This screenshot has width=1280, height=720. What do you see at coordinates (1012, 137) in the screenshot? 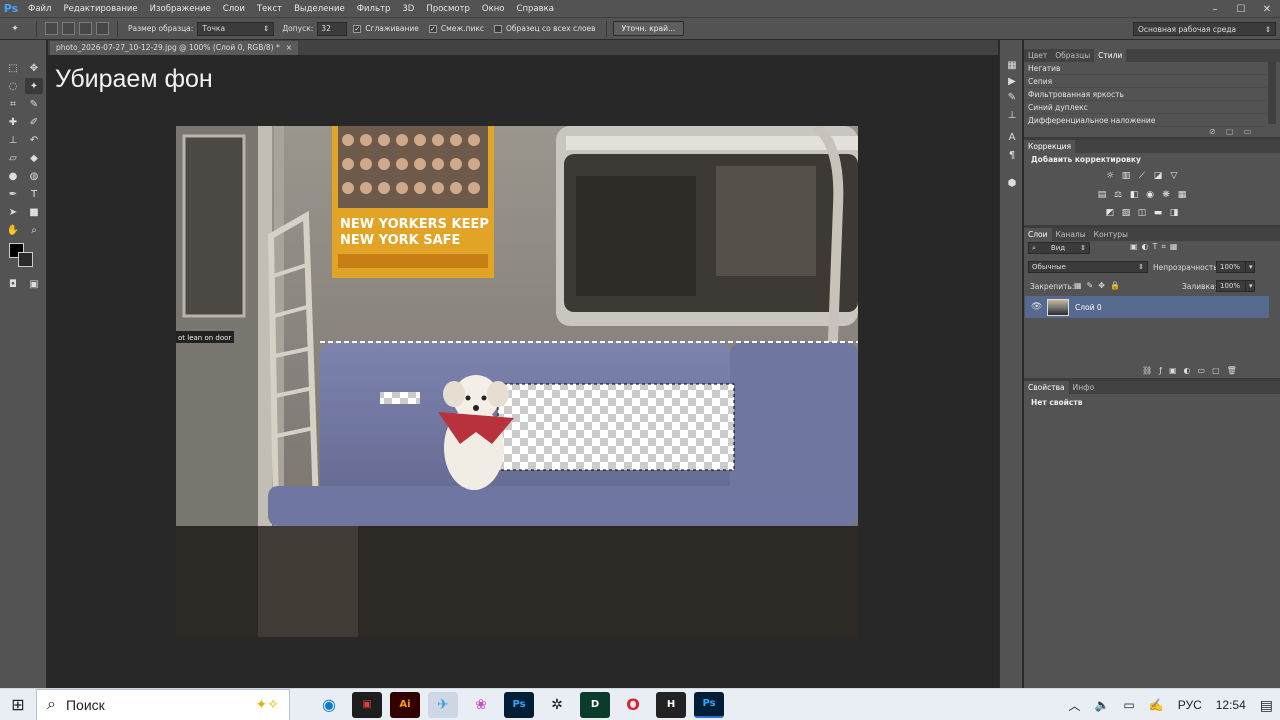
I see `character-icon: A` at bounding box center [1012, 137].